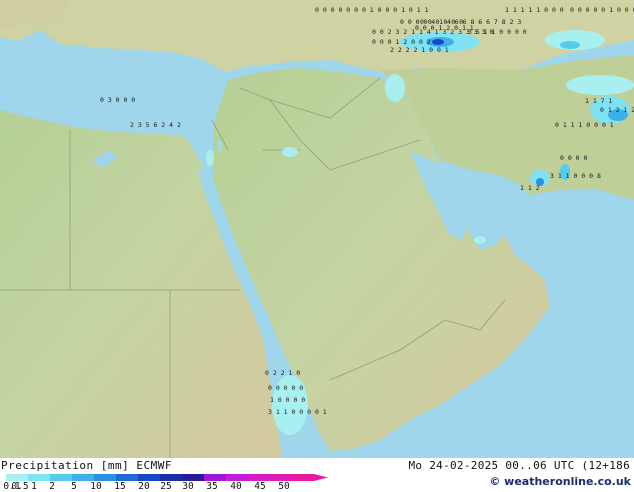 The image size is (634, 492). Describe the element at coordinates (297, 412) in the screenshot. I see `precip-value-row: 3 1 1 0 0 0 0 1` at that location.